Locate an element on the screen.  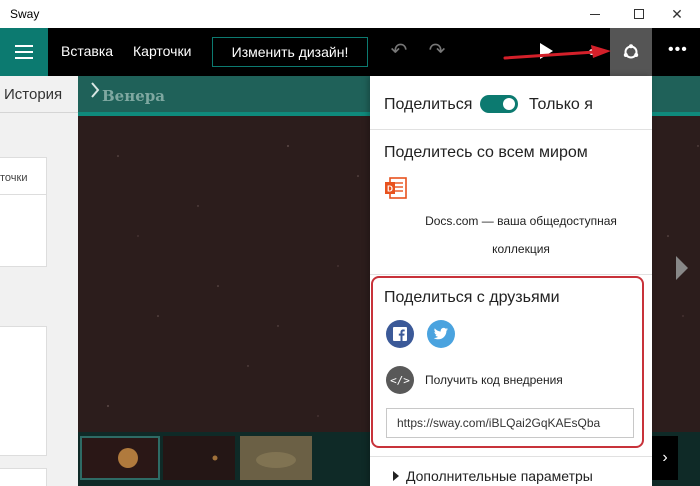
surface-thumbnail-image is located at coordinates (276, 458).